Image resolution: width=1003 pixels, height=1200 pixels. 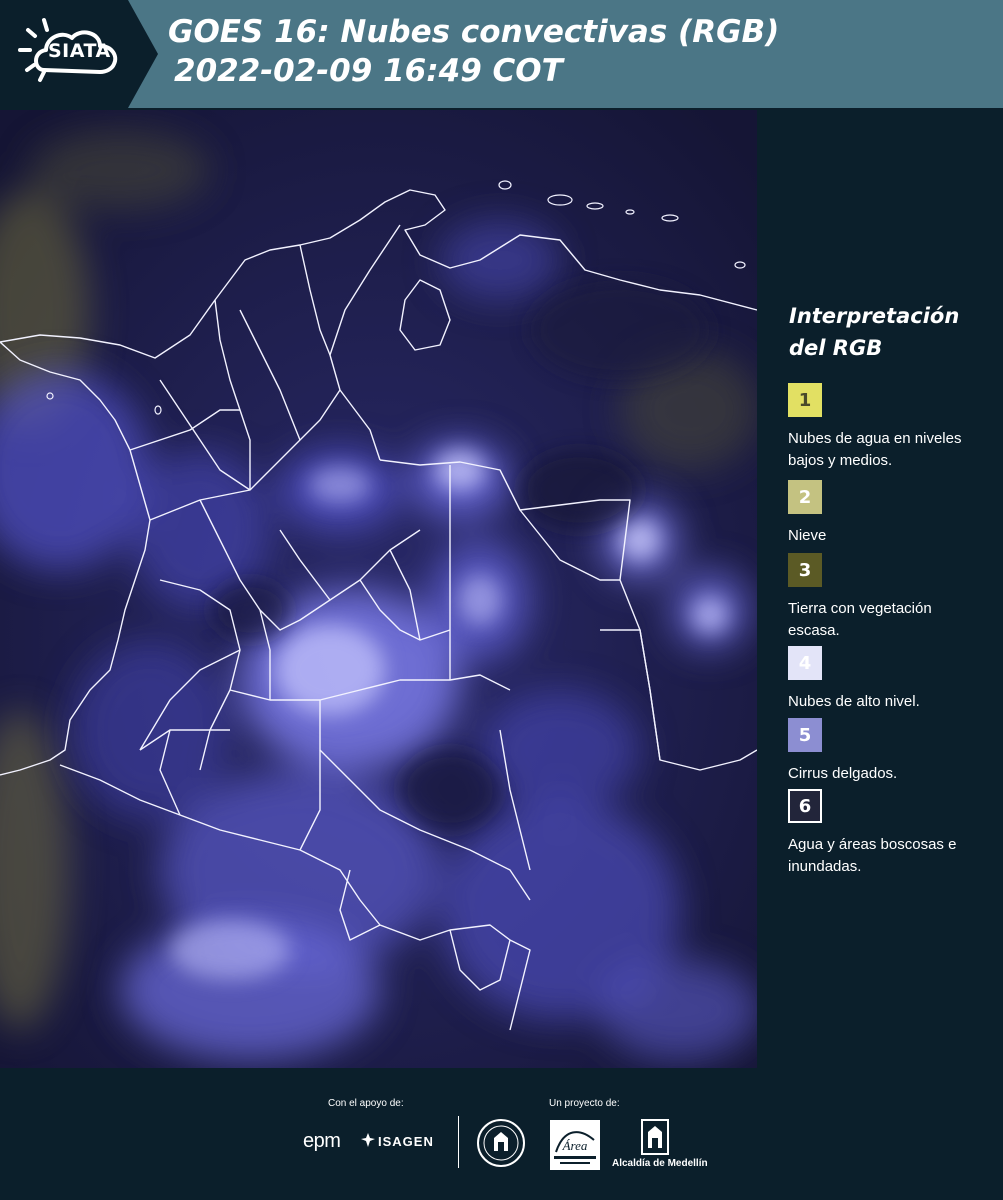 I want to click on legend-label: Agua y áreas boscosas e inundadas., so click(x=872, y=855).